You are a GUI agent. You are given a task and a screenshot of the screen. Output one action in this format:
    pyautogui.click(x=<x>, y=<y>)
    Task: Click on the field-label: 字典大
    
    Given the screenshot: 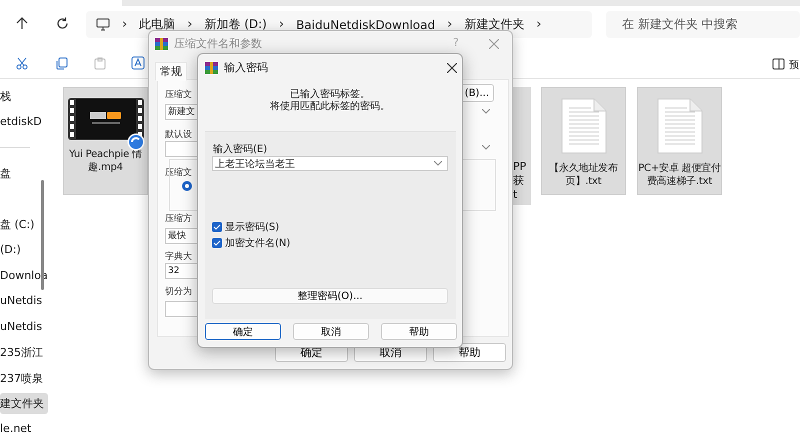 What is the action you would take?
    pyautogui.click(x=178, y=256)
    